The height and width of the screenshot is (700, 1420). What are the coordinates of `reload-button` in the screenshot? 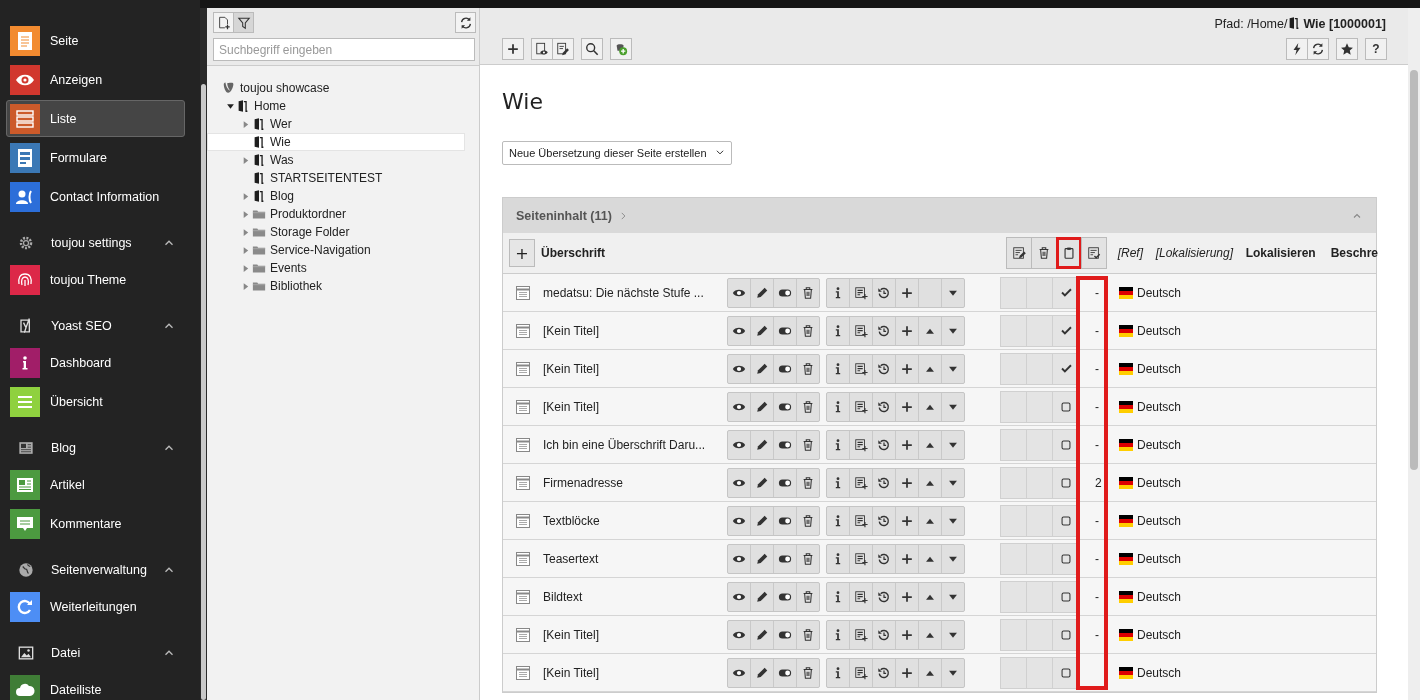 It's located at (1318, 49).